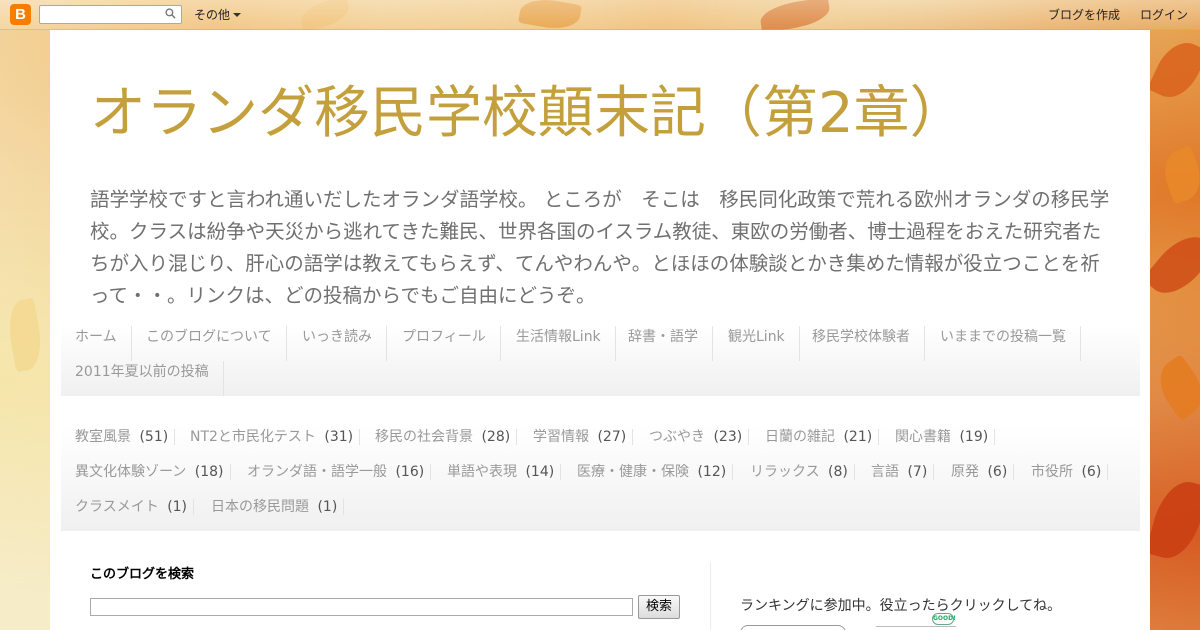  What do you see at coordinates (965, 472) in the screenshot?
I see `label-name: 原発` at bounding box center [965, 472].